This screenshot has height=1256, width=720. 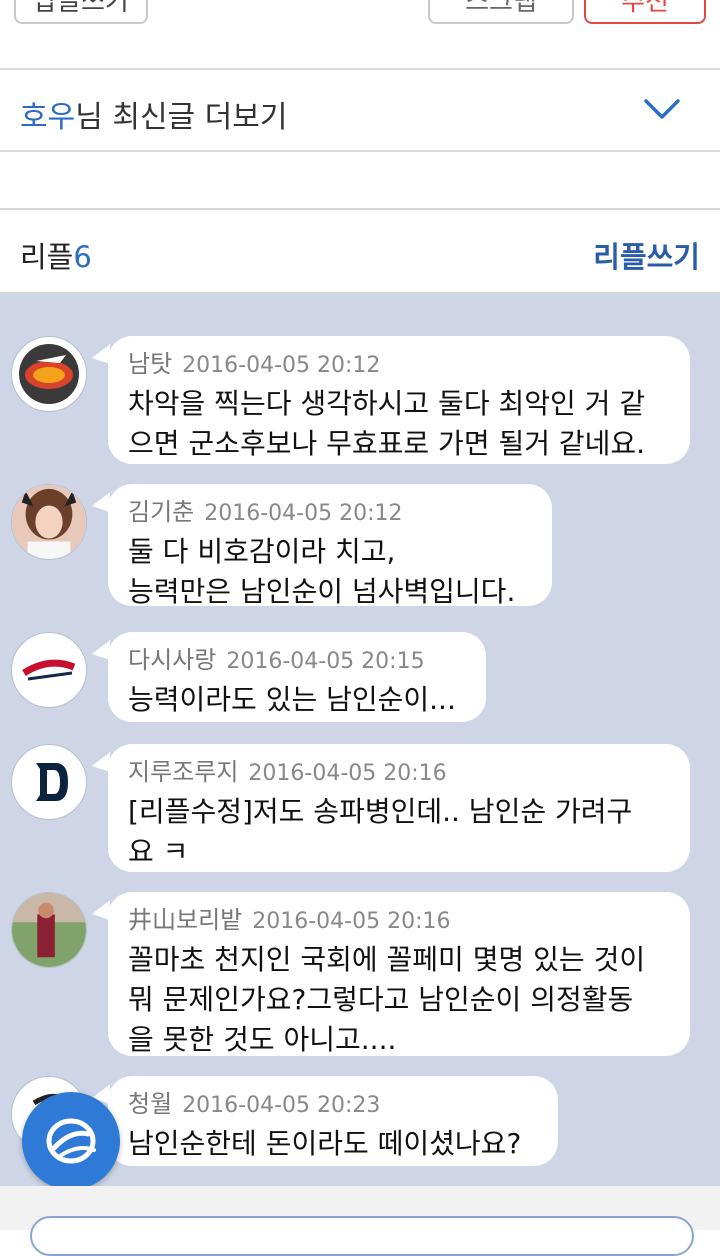 I want to click on write-reply-post-button: 답글쓰기, so click(x=81, y=12).